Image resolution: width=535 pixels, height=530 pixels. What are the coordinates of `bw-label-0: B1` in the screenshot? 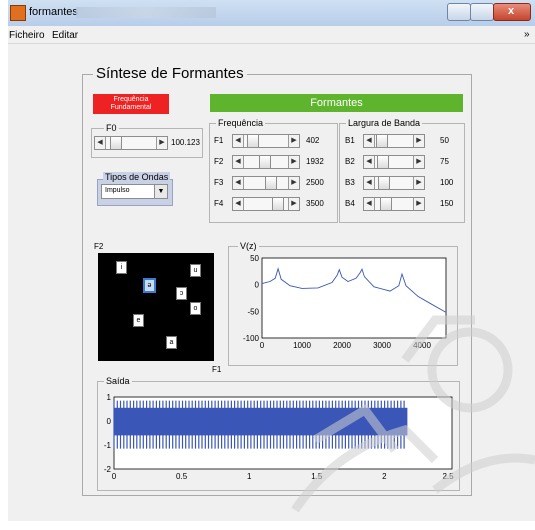 It's located at (350, 140).